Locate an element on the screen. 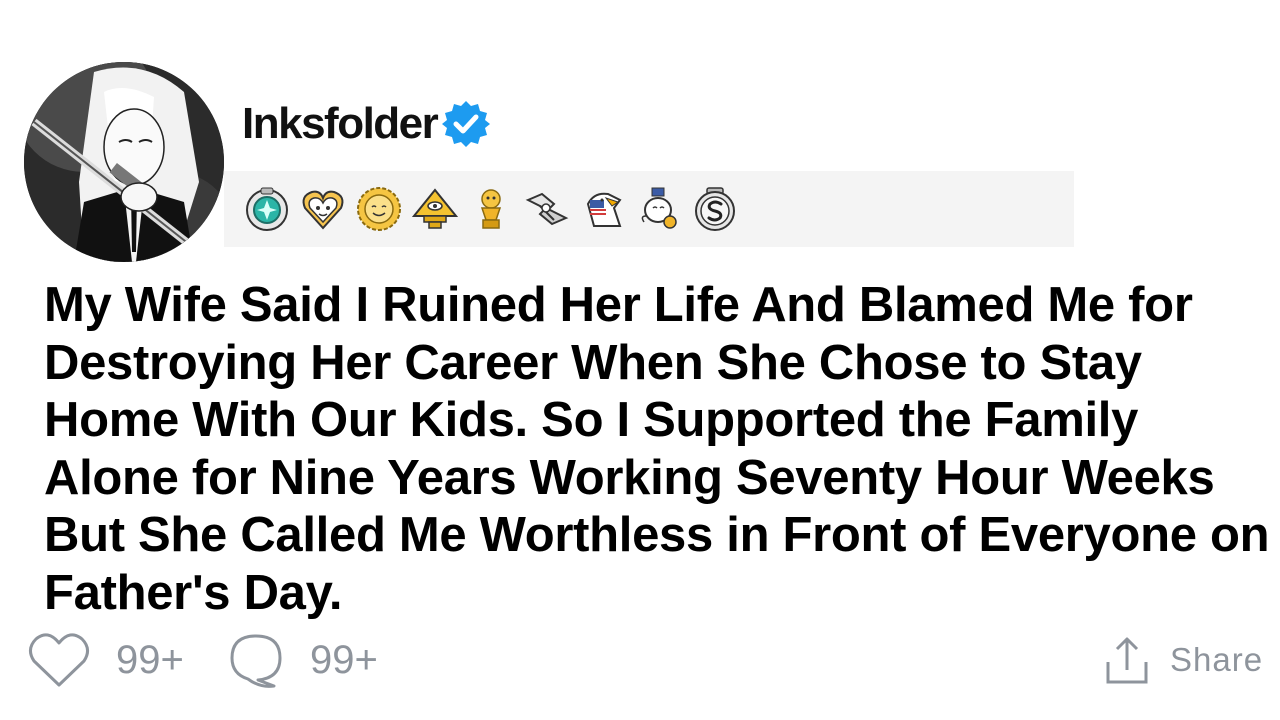 Image resolution: width=1280 pixels, height=720 pixels. gold-trophy-award-icon is located at coordinates (491, 209).